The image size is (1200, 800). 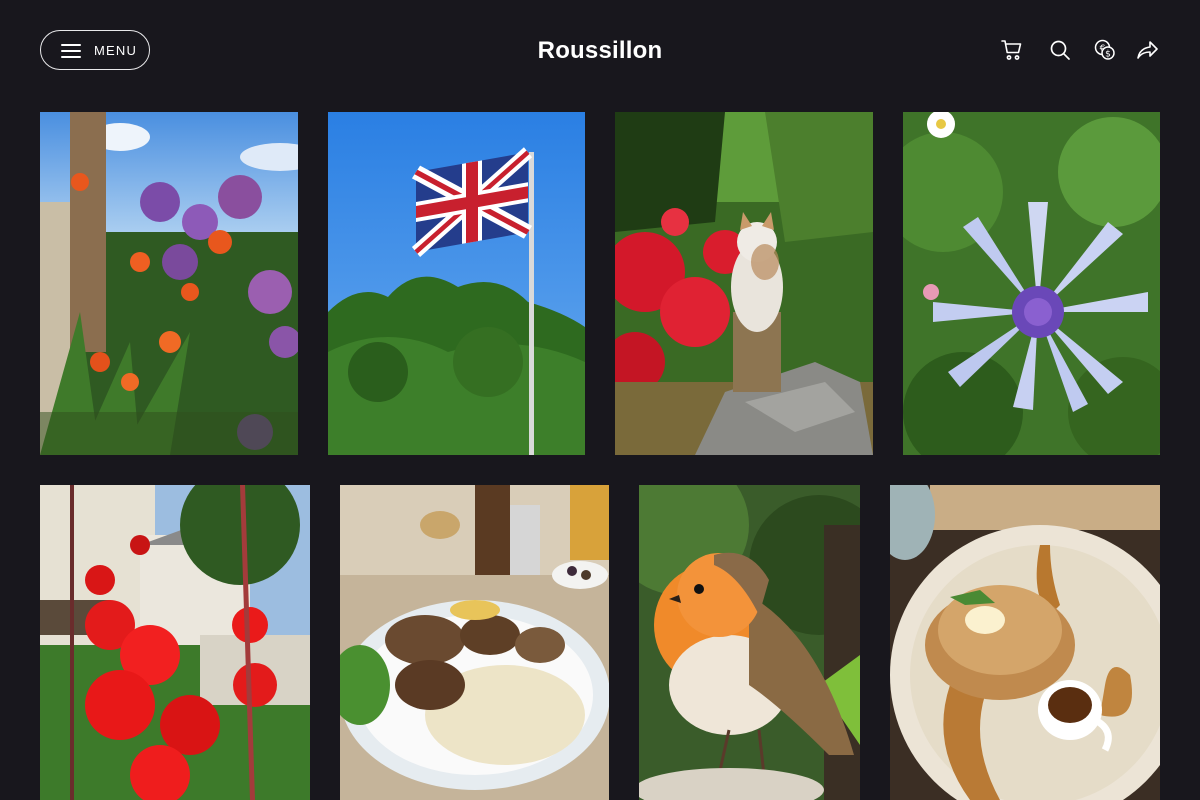 What do you see at coordinates (175, 642) in the screenshot?
I see `photo-red-gladiolus` at bounding box center [175, 642].